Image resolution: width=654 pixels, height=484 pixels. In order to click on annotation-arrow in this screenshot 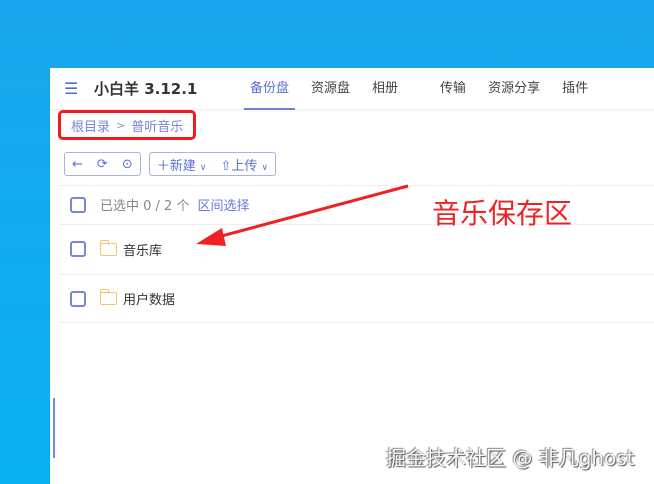, I will do `click(302, 215)`.